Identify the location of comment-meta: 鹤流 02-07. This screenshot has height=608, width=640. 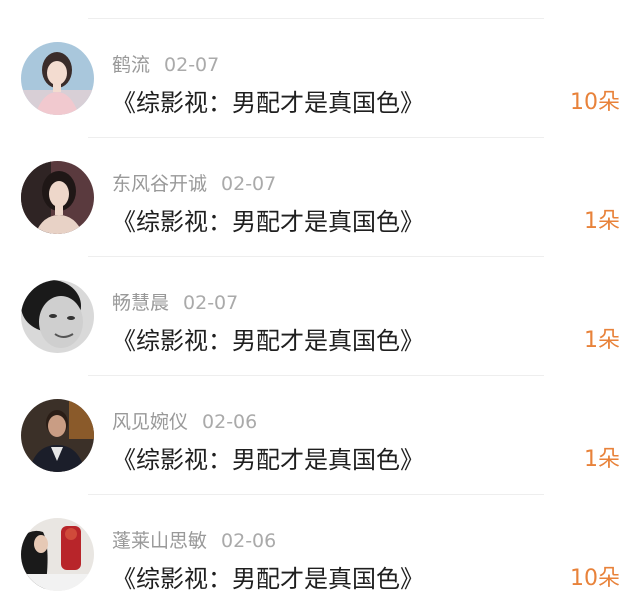
(165, 65).